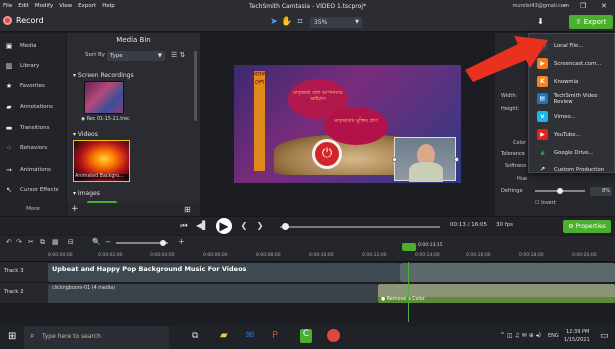 The image size is (615, 349). I want to click on video-clip: clickngboom-01 (4 media), so click(213, 293).